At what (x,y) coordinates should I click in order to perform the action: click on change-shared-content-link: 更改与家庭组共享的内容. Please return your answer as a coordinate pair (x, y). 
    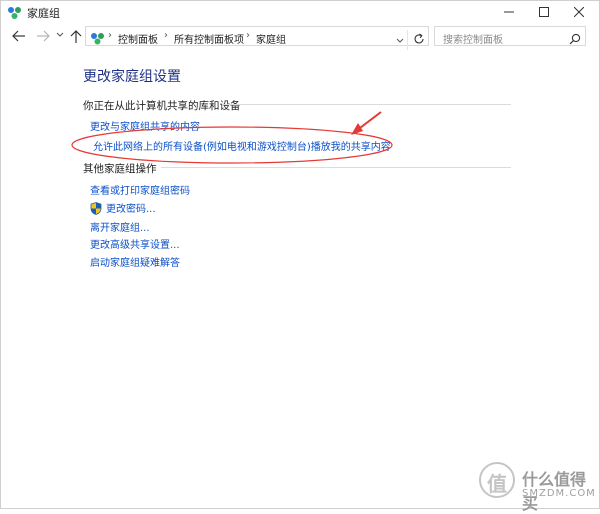
    Looking at the image, I should click on (145, 125).